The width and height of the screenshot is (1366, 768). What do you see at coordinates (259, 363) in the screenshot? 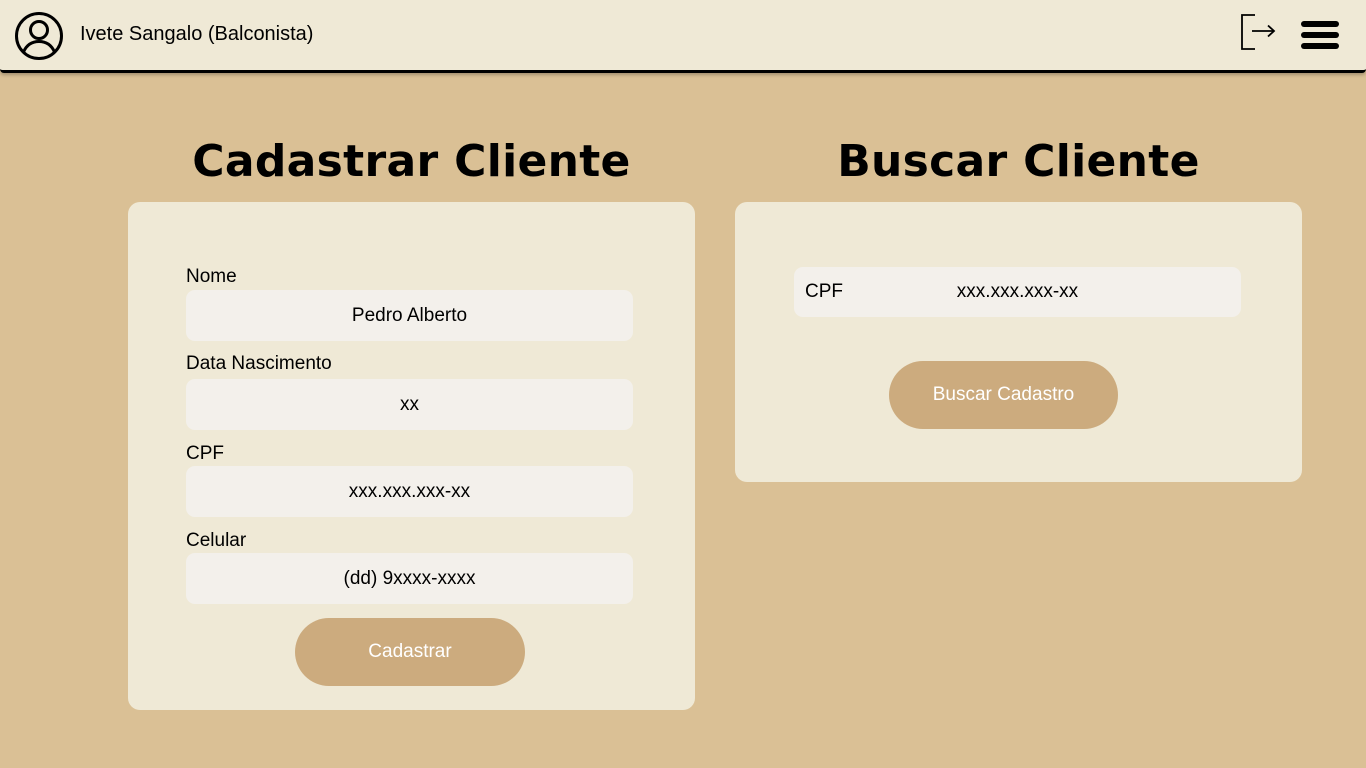
I see `birthdate-label: Data Nascimento` at bounding box center [259, 363].